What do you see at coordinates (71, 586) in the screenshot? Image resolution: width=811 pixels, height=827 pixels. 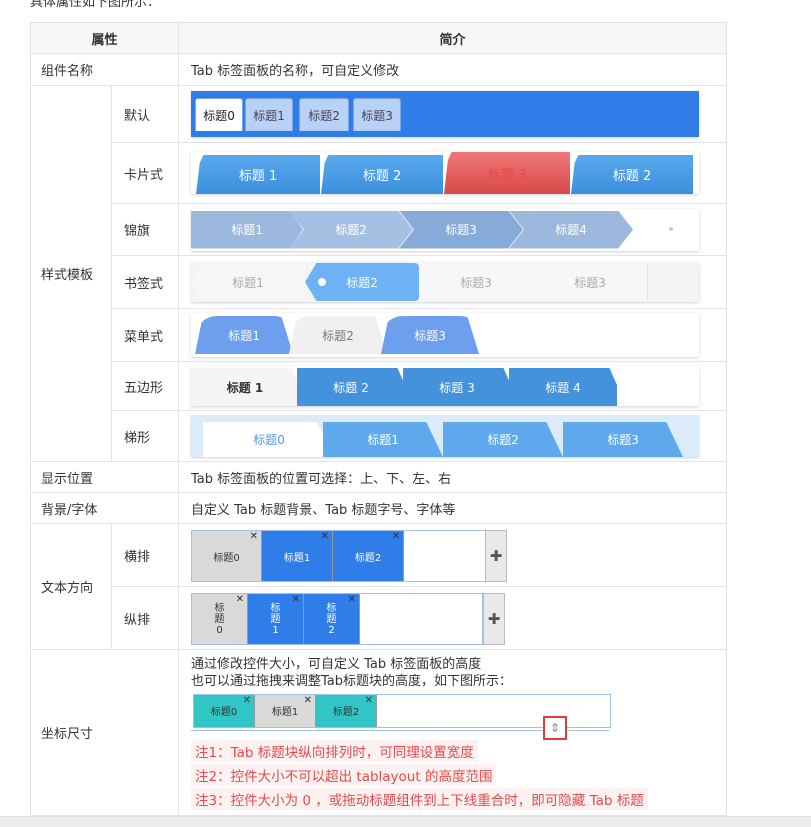 I see `row-label-textdir: 文本方向` at bounding box center [71, 586].